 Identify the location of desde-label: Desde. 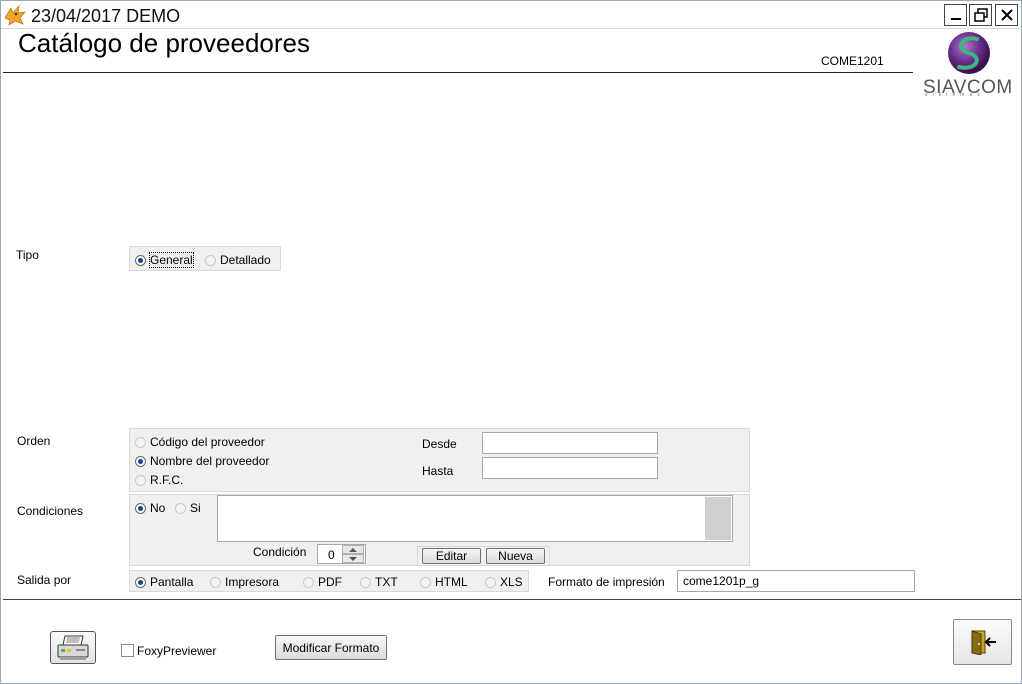
(439, 444).